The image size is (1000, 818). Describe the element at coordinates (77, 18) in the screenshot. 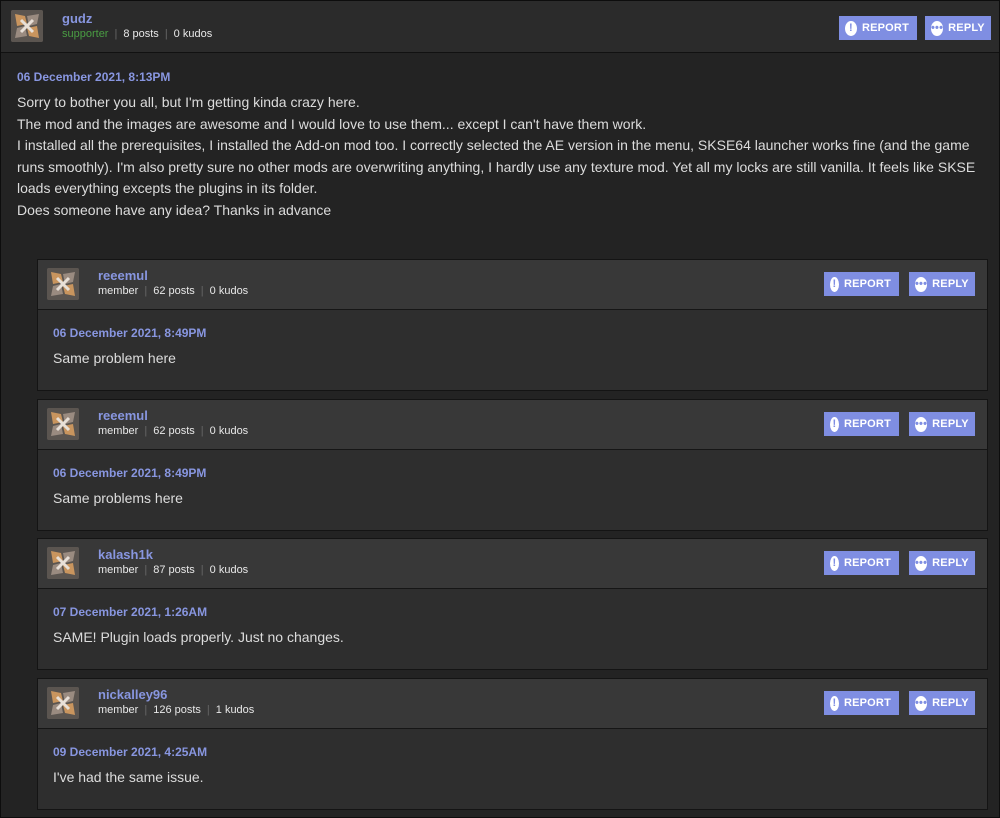

I see `username-link: gudz` at that location.